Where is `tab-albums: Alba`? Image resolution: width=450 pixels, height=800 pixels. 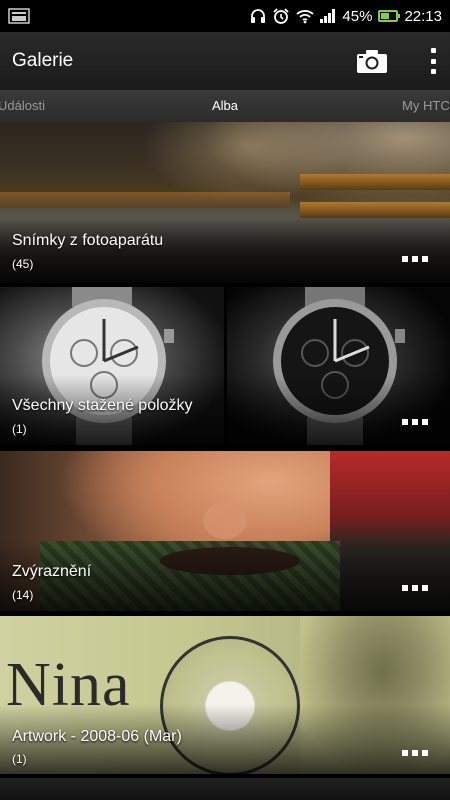 tab-albums: Alba is located at coordinates (225, 105).